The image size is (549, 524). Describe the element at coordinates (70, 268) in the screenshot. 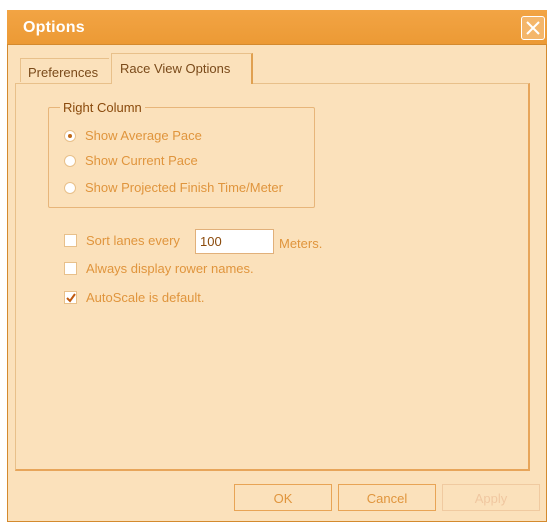

I see `always-display-checkbox` at that location.